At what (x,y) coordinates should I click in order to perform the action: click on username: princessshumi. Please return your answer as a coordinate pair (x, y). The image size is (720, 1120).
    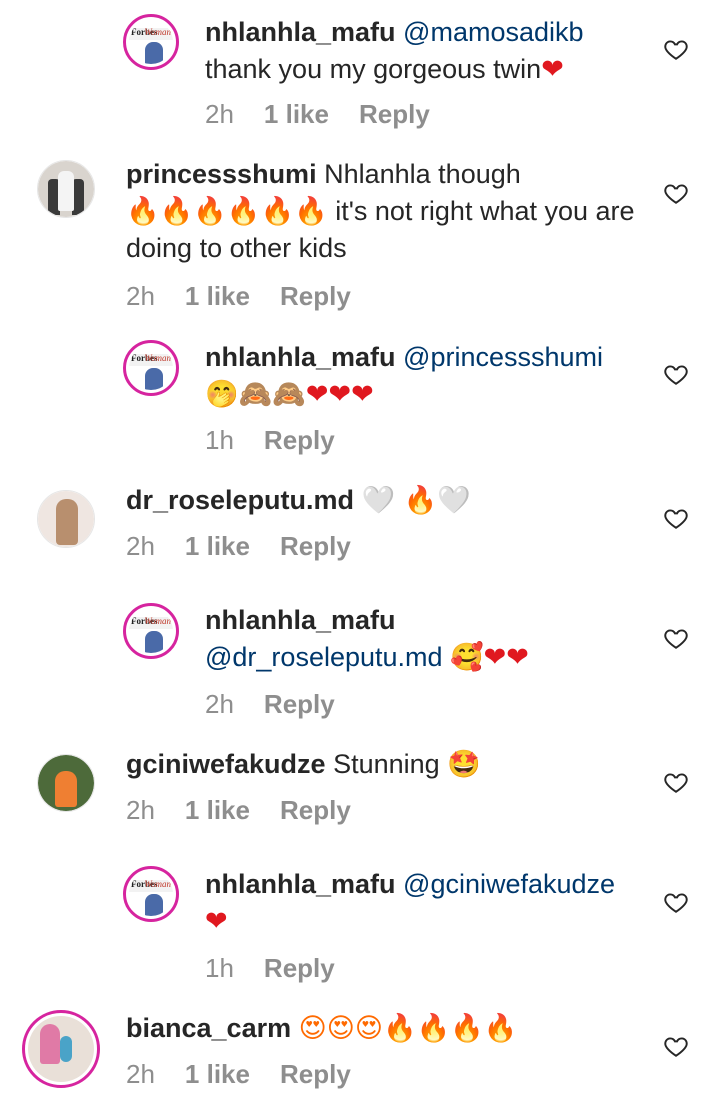
    Looking at the image, I should click on (221, 174).